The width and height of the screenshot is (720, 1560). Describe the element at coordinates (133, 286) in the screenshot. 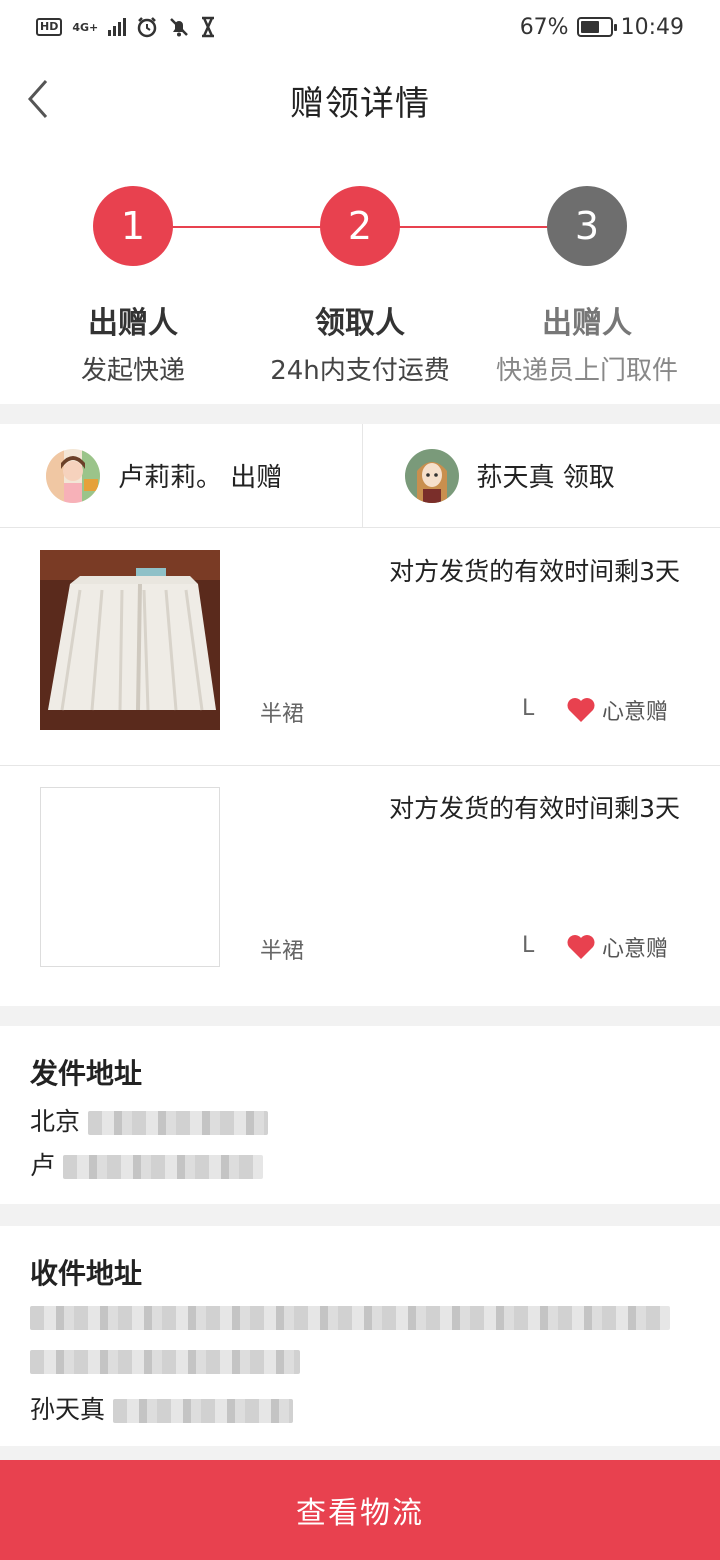

I see `step-1: 1 出赠人 发起快递` at that location.